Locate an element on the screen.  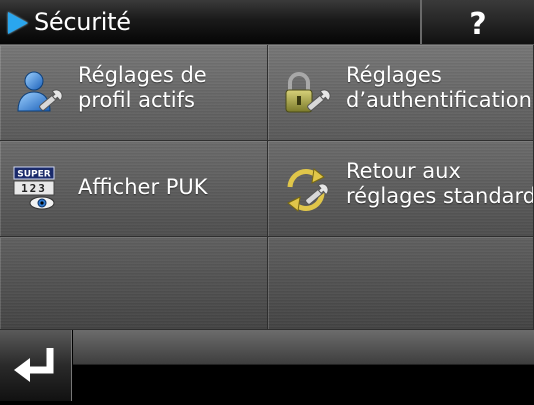
menu-item-label: Réglages d’authentification is located at coordinates (439, 87).